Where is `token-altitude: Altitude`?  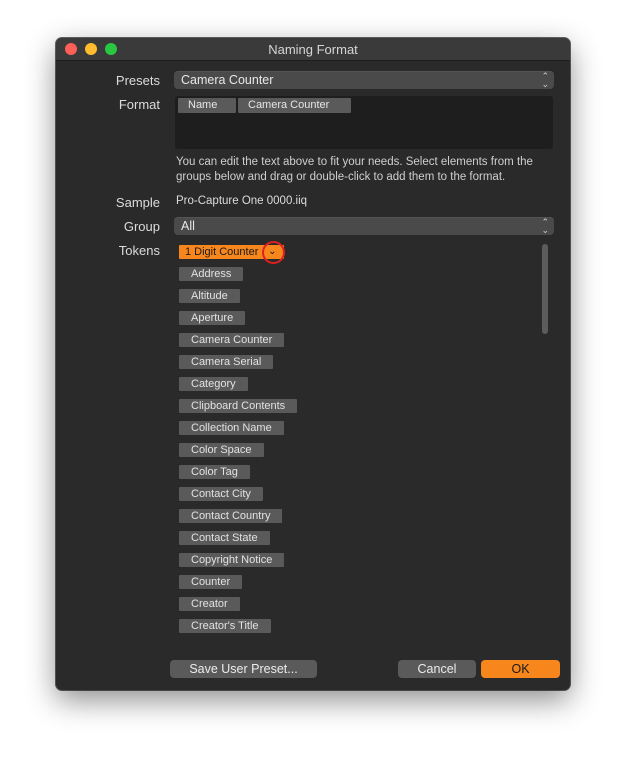
token-altitude: Altitude is located at coordinates (209, 296).